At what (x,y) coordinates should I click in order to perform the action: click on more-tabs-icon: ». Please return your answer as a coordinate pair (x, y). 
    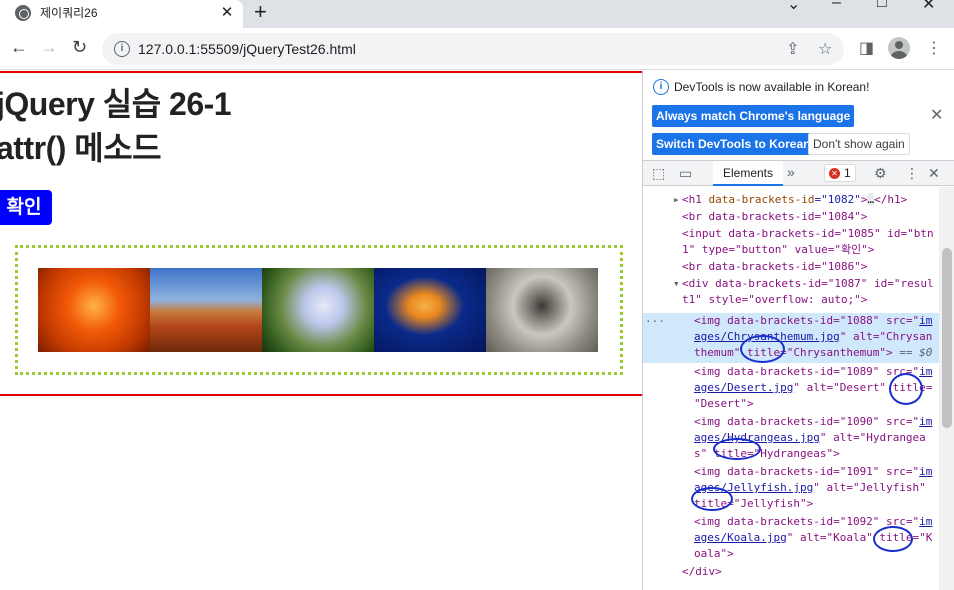
    Looking at the image, I should click on (791, 172).